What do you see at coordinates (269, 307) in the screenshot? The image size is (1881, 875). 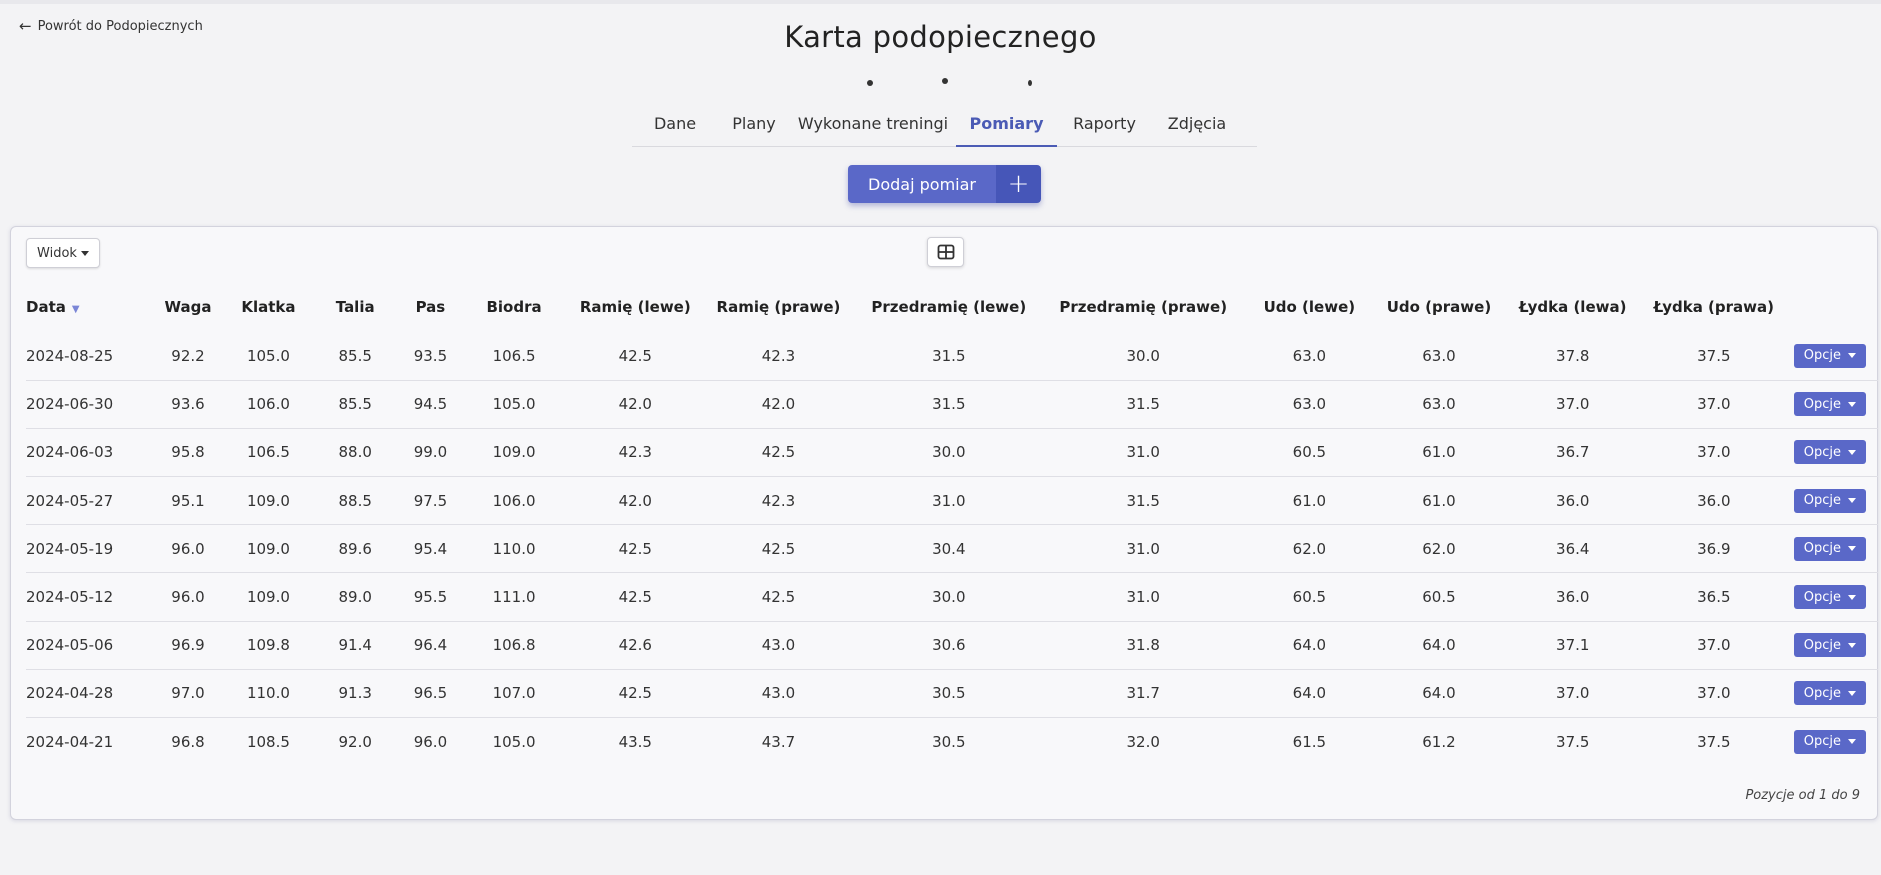 I see `column-header-klatka: Klatka` at bounding box center [269, 307].